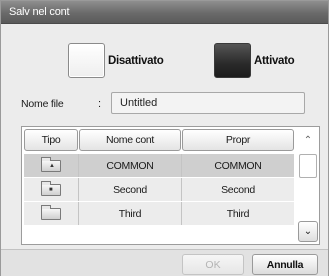  What do you see at coordinates (136, 60) in the screenshot?
I see `mode-off-label: Disattivato` at bounding box center [136, 60].